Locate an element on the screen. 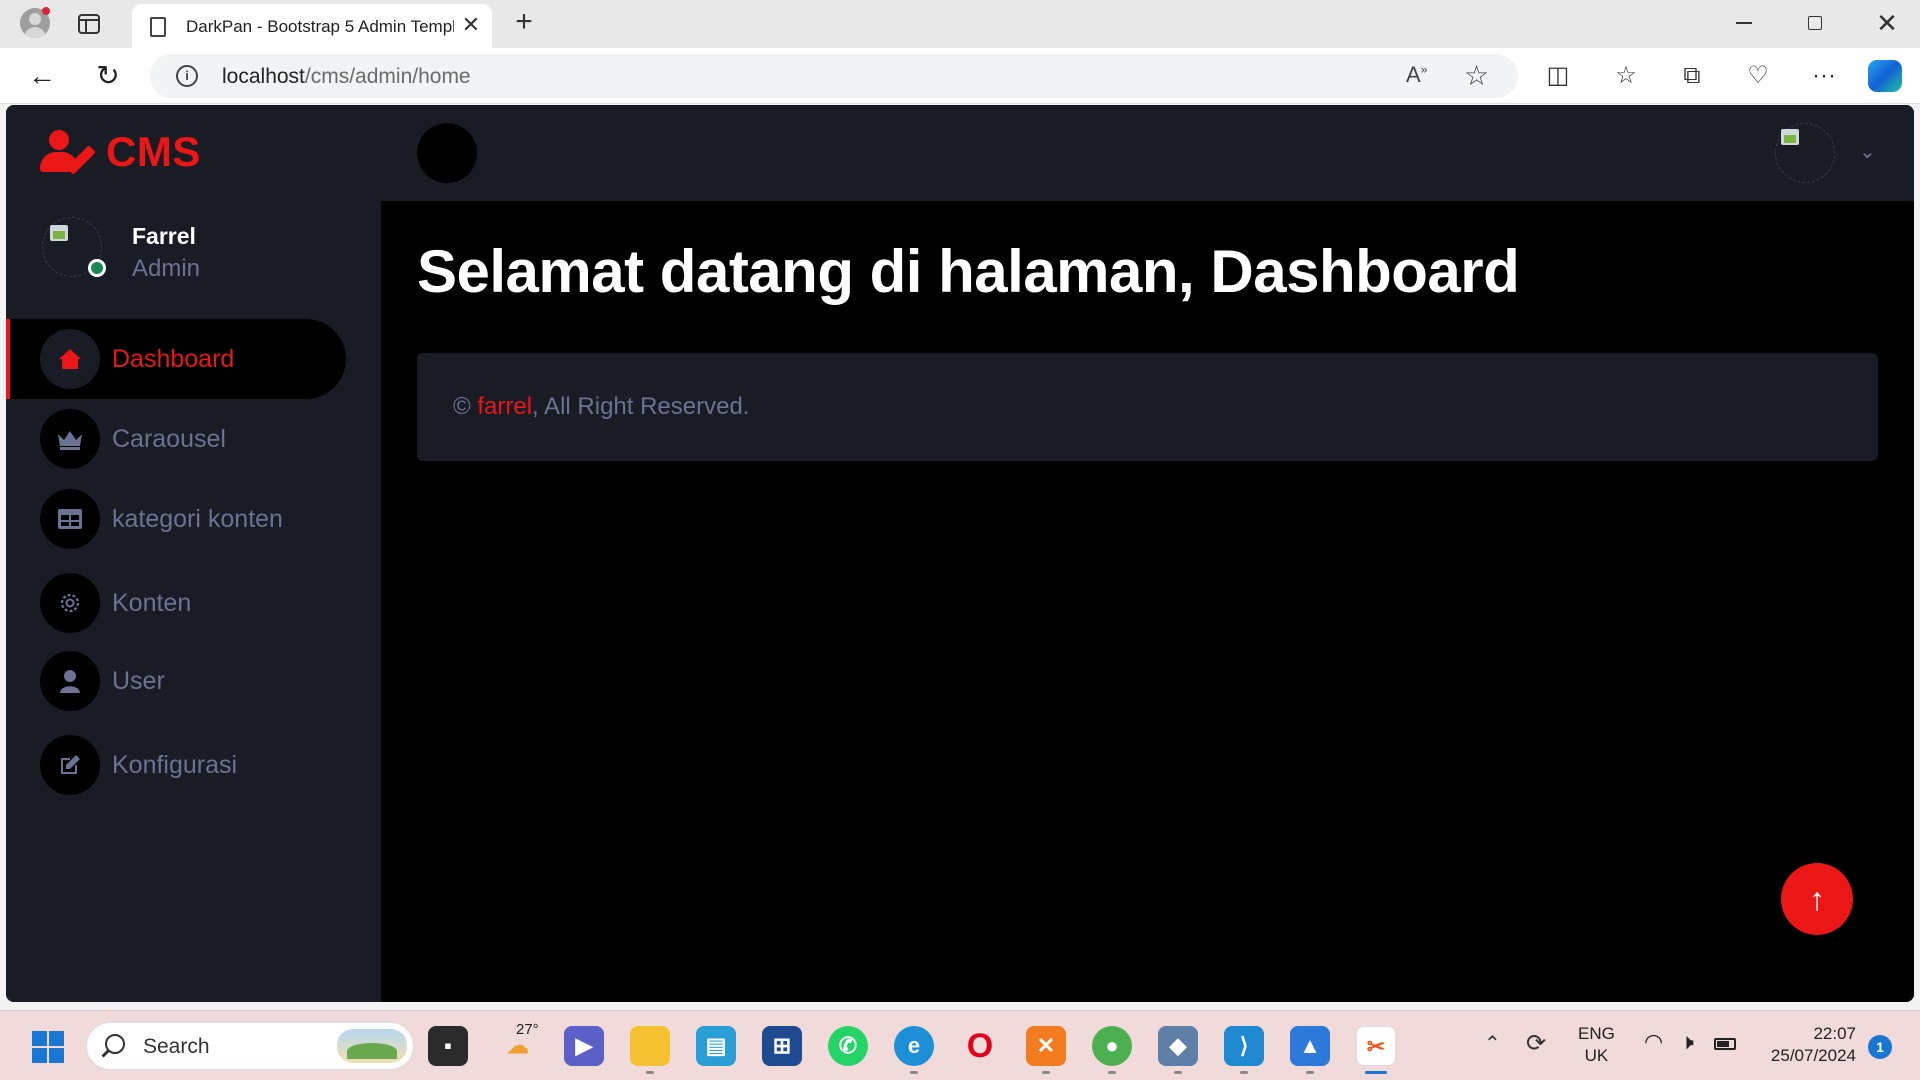 The width and height of the screenshot is (1920, 1080). sidebar-item-label: kategori konten is located at coordinates (197, 518).